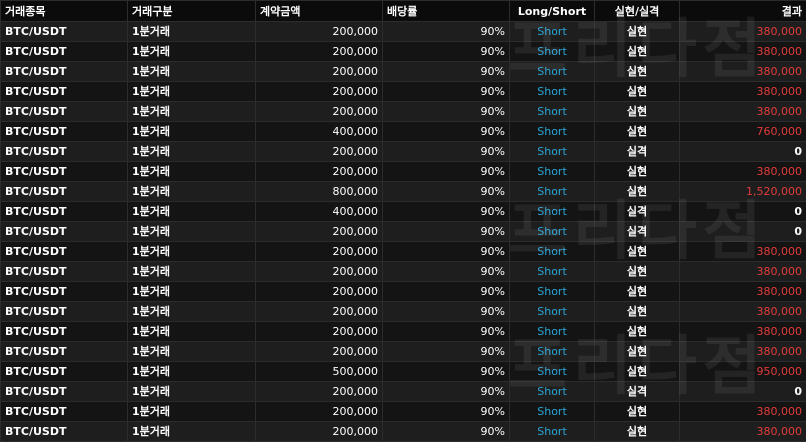 The width and height of the screenshot is (806, 442). I want to click on column-header-payout-rate: 배당률, so click(446, 11).